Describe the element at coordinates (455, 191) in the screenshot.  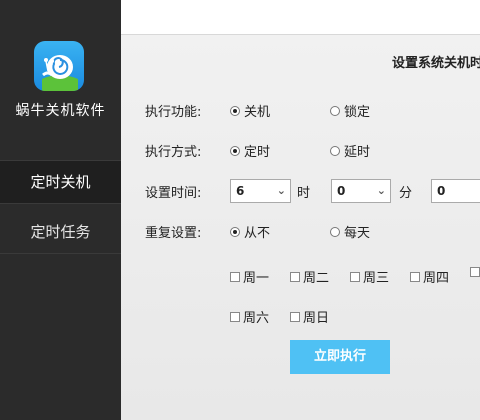
I see `second-select: 0` at that location.